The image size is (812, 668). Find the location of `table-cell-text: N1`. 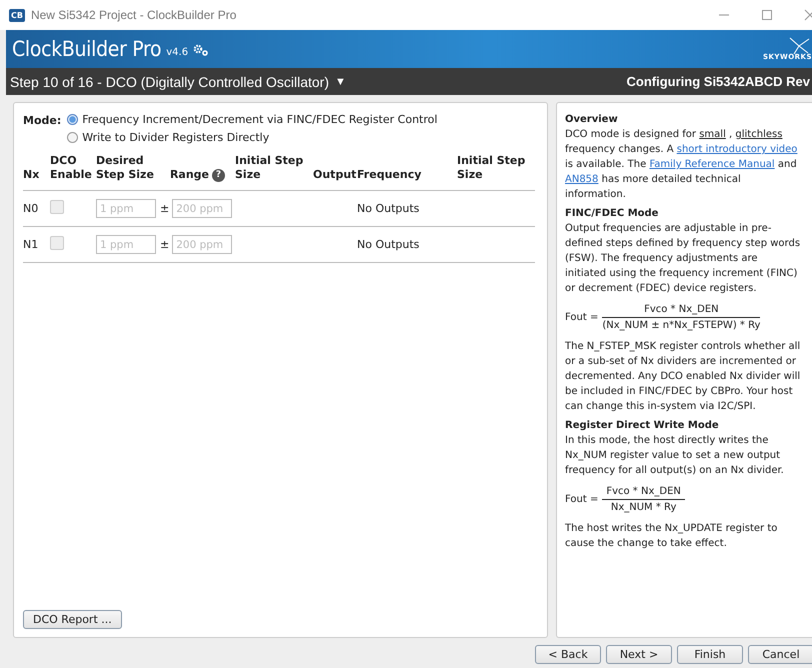

table-cell-text: N1 is located at coordinates (31, 244).